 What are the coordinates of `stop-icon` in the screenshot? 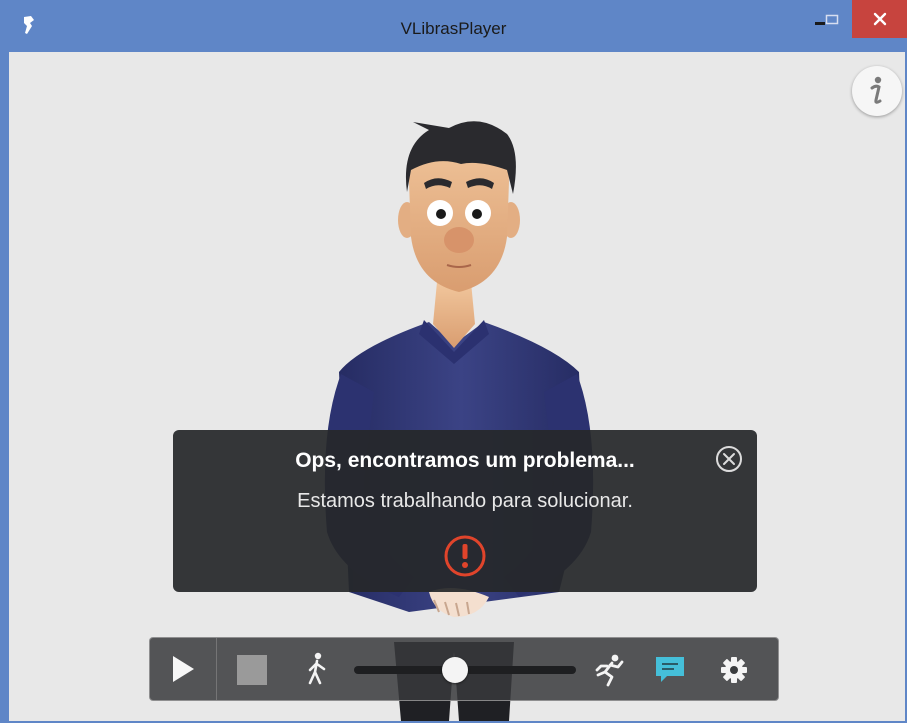 It's located at (252, 670).